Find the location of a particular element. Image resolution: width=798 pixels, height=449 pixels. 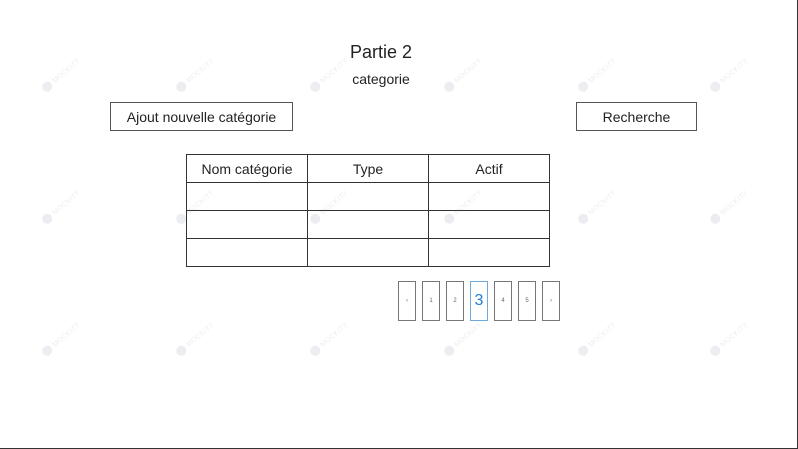

page-subtitle: categorie is located at coordinates (381, 79).